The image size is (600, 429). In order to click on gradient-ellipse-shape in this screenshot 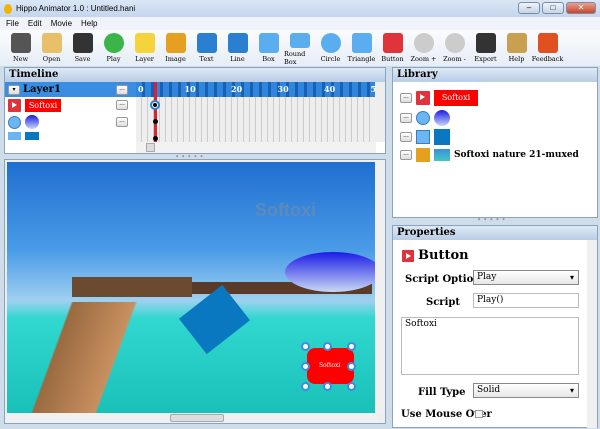, I will do `click(330, 272)`.